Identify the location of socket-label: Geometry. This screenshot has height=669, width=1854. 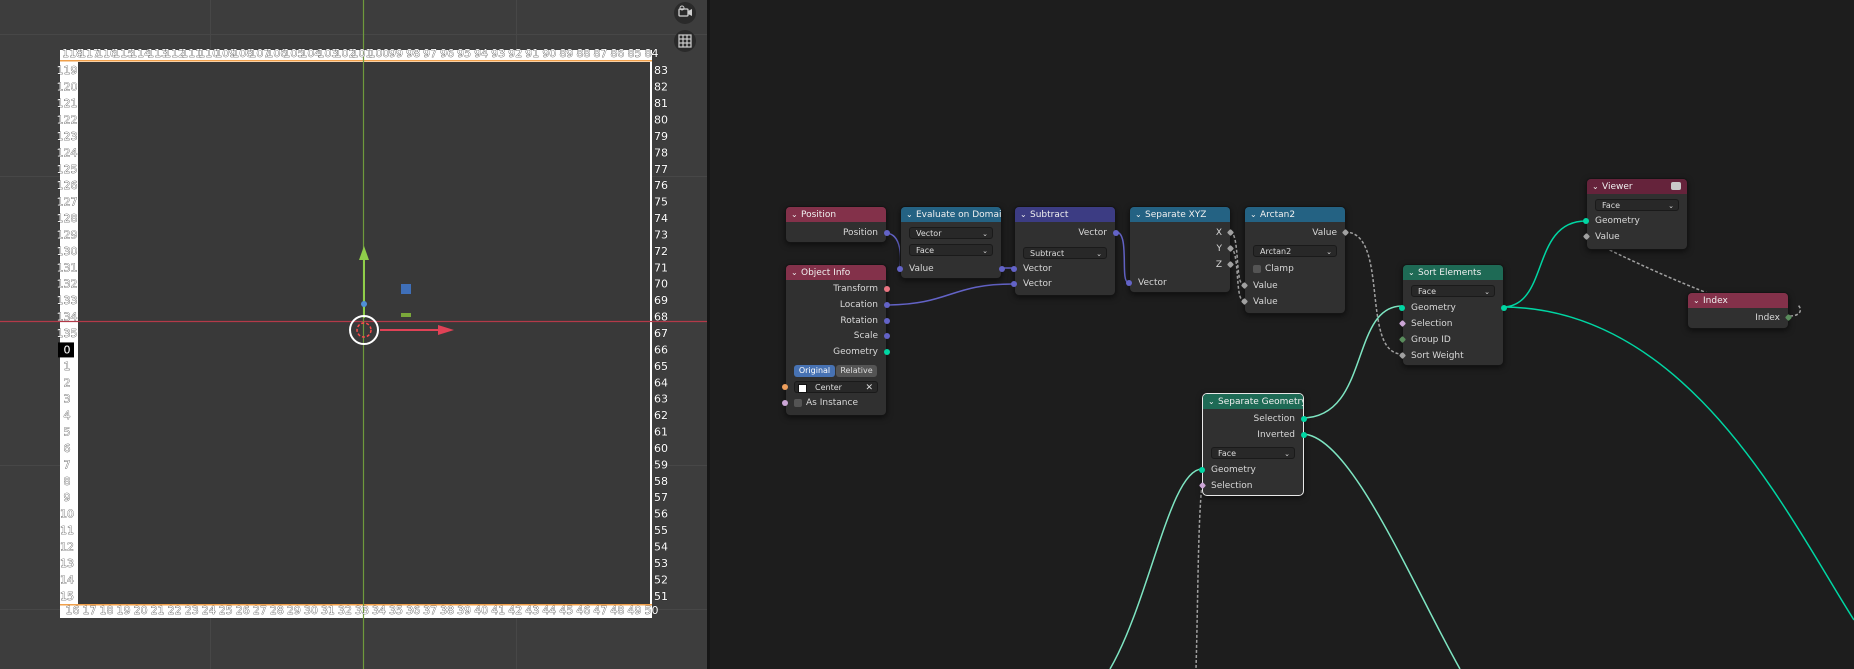
(1233, 470).